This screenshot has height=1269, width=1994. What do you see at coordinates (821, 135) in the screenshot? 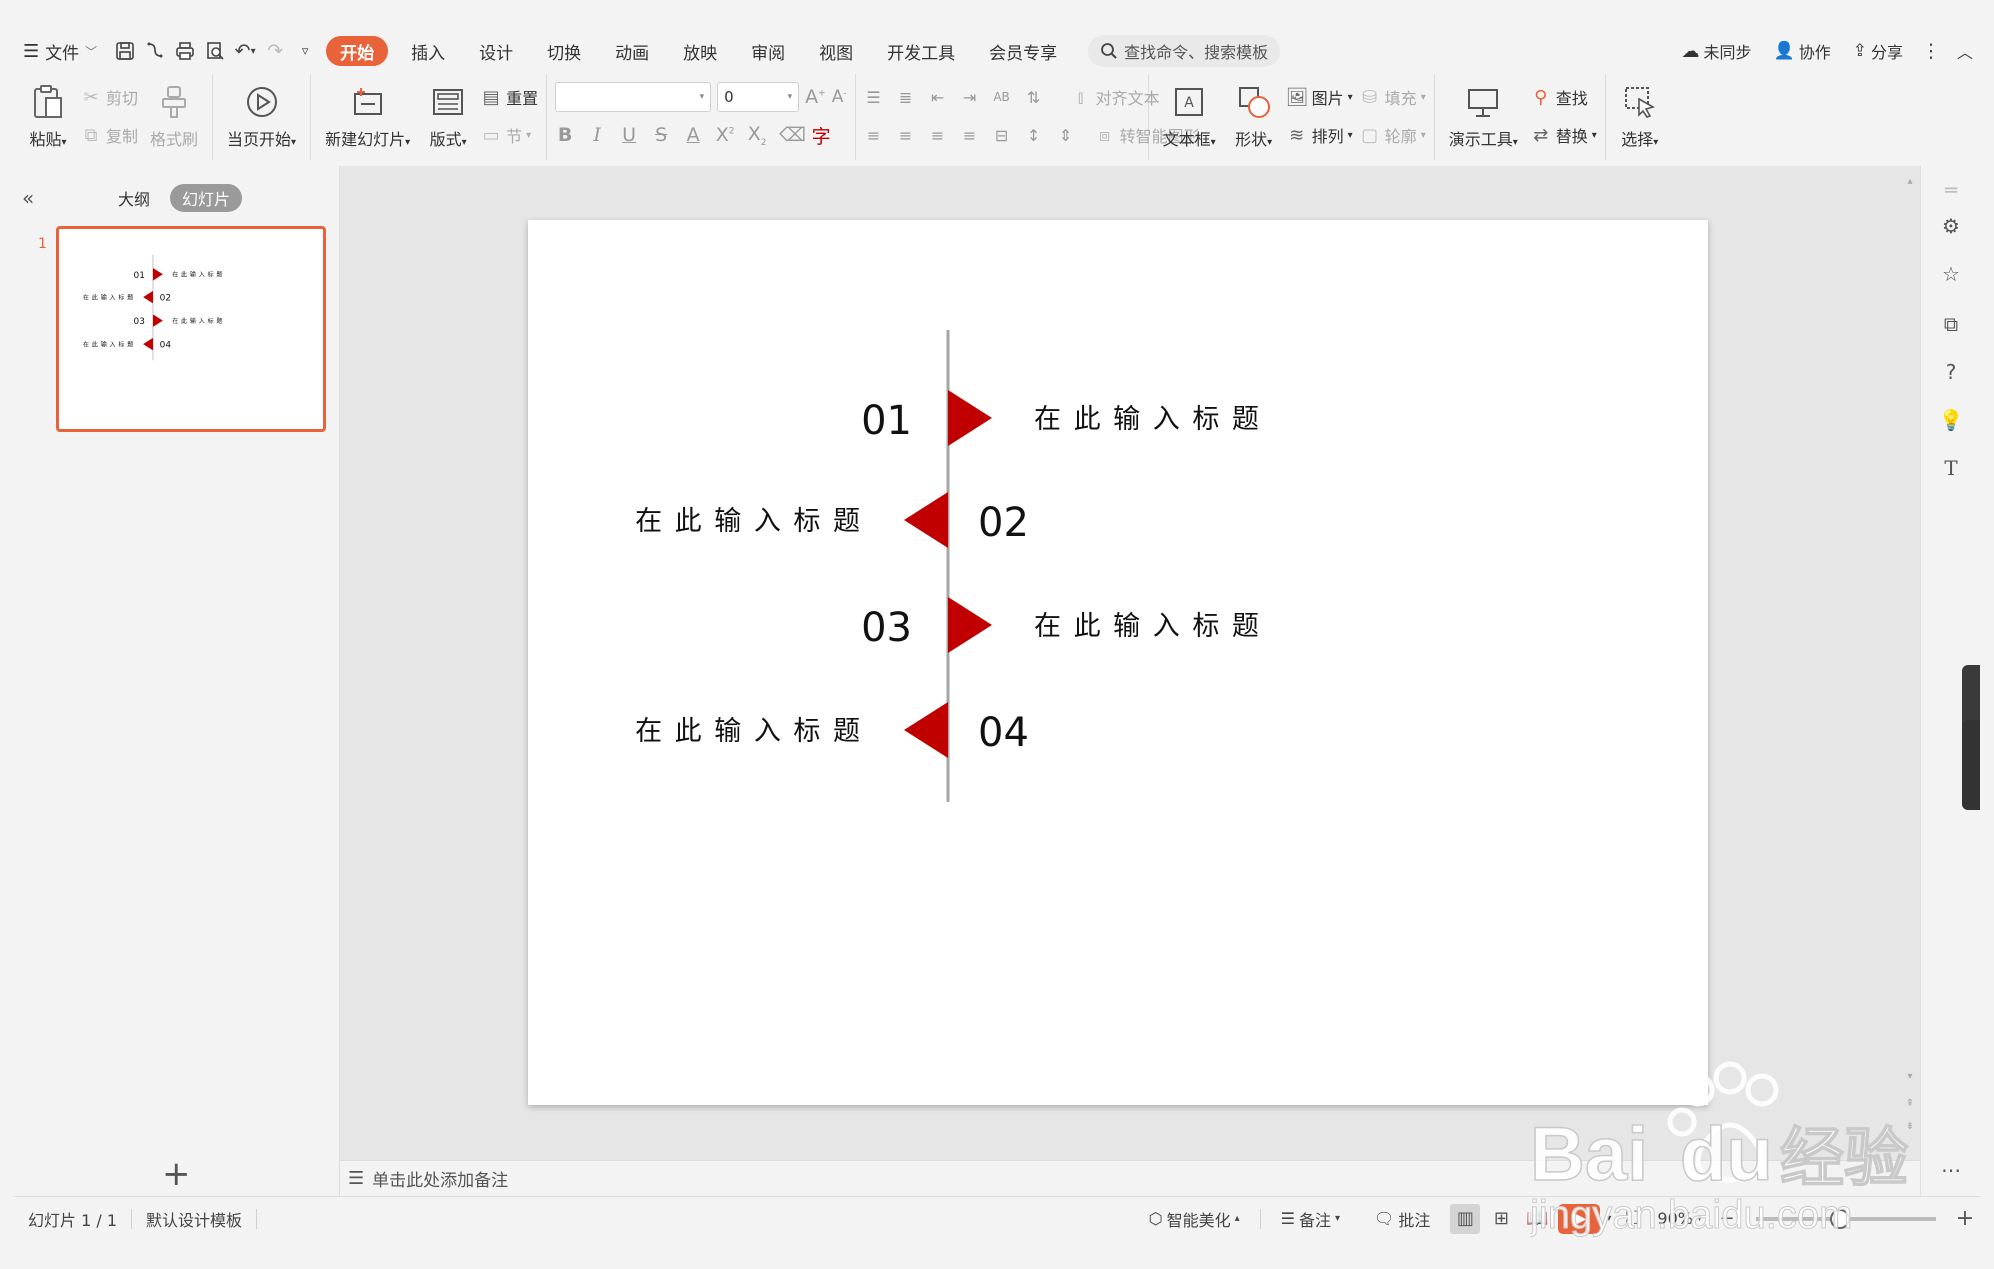
I see `phonetic-icon: 字` at bounding box center [821, 135].